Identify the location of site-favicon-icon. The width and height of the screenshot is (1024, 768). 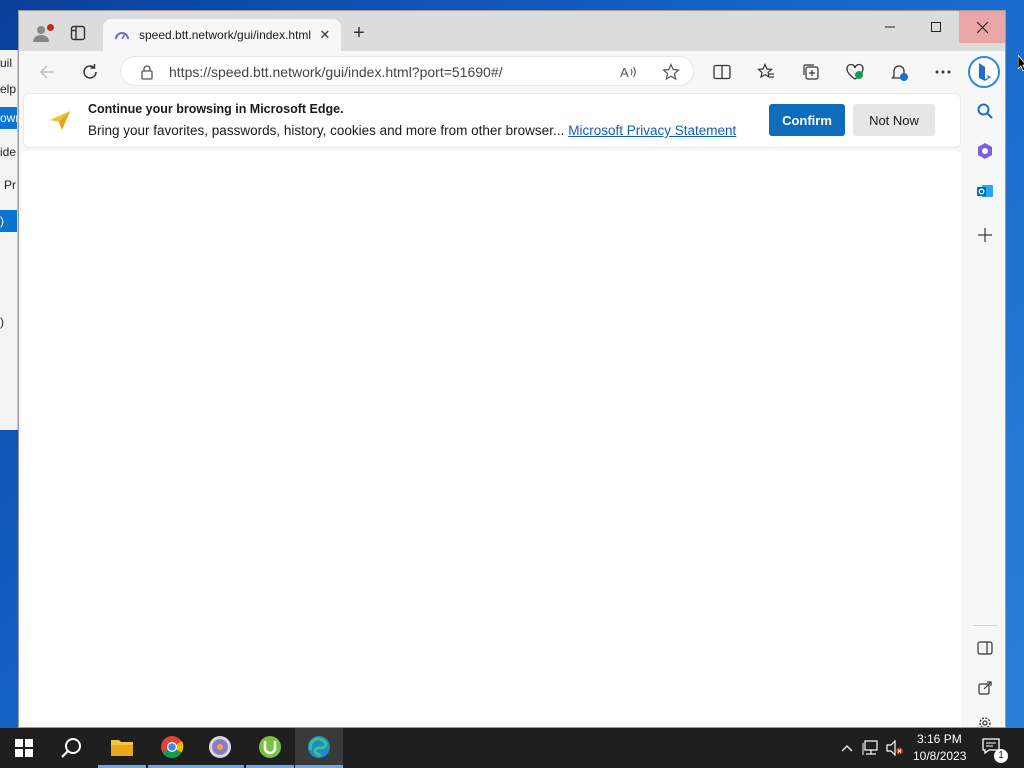
(122, 36).